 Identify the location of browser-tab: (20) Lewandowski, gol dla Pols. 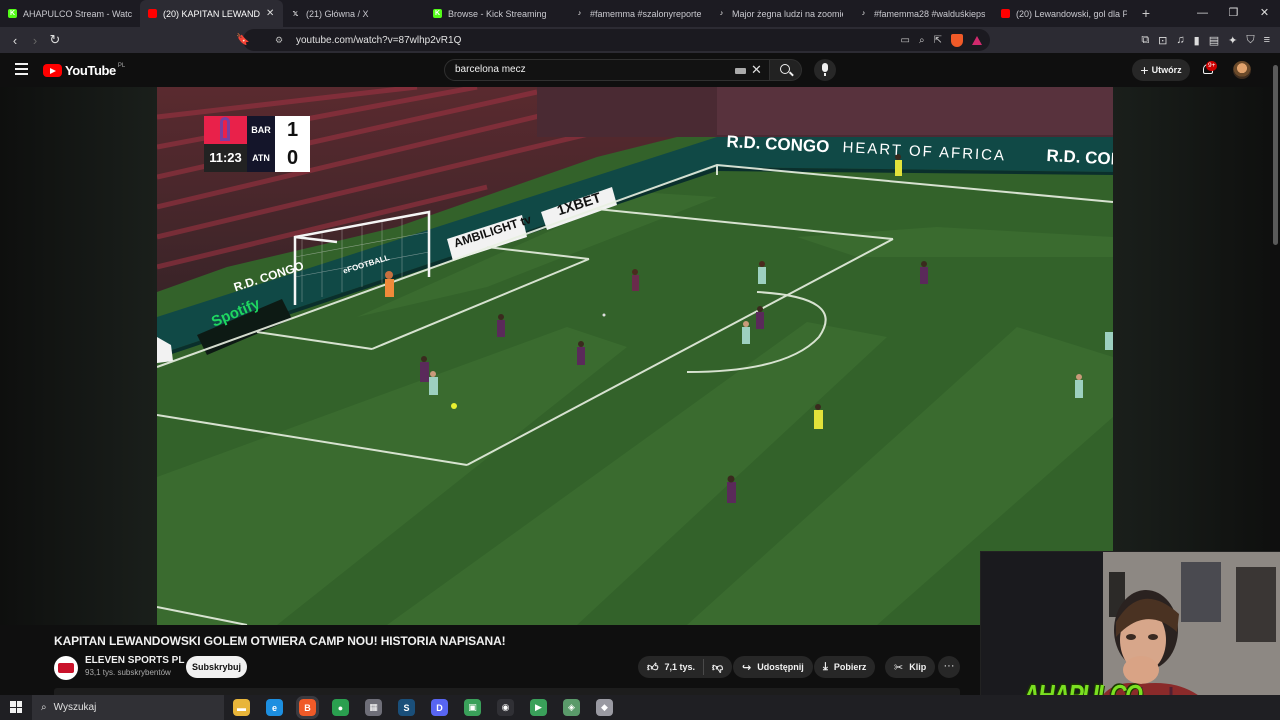
(1064, 13).